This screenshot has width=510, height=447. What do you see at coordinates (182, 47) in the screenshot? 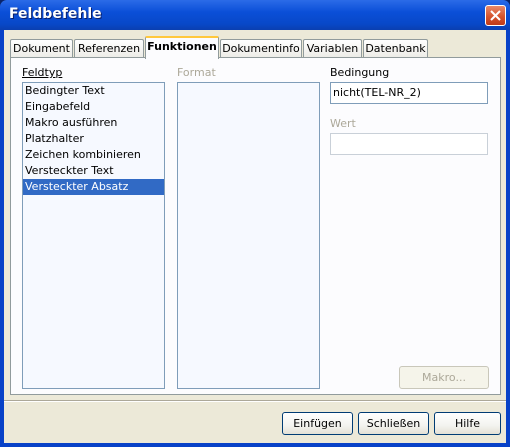
I see `tab-funktionen: Funktionen` at bounding box center [182, 47].